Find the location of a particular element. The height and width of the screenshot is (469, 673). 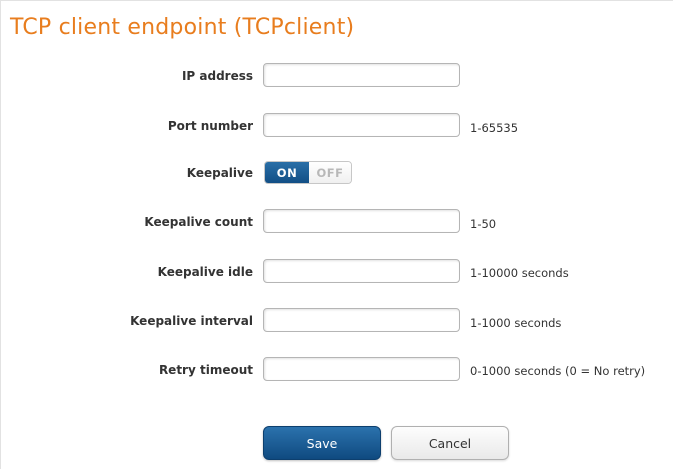

keepalive-toggle: ON OFF is located at coordinates (308, 172).